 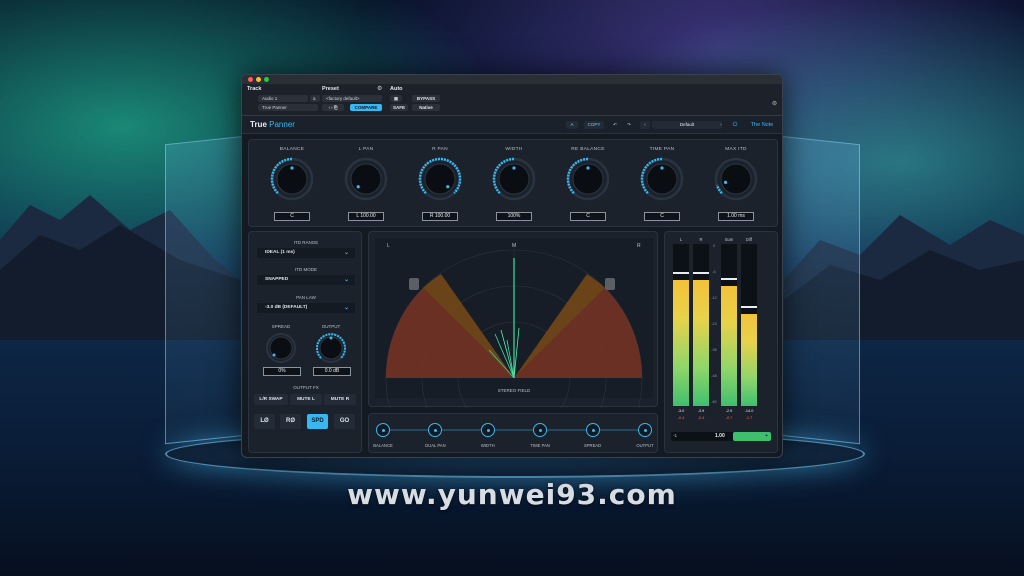 What do you see at coordinates (288, 107) in the screenshot?
I see `plugin-select: True Panner` at bounding box center [288, 107].